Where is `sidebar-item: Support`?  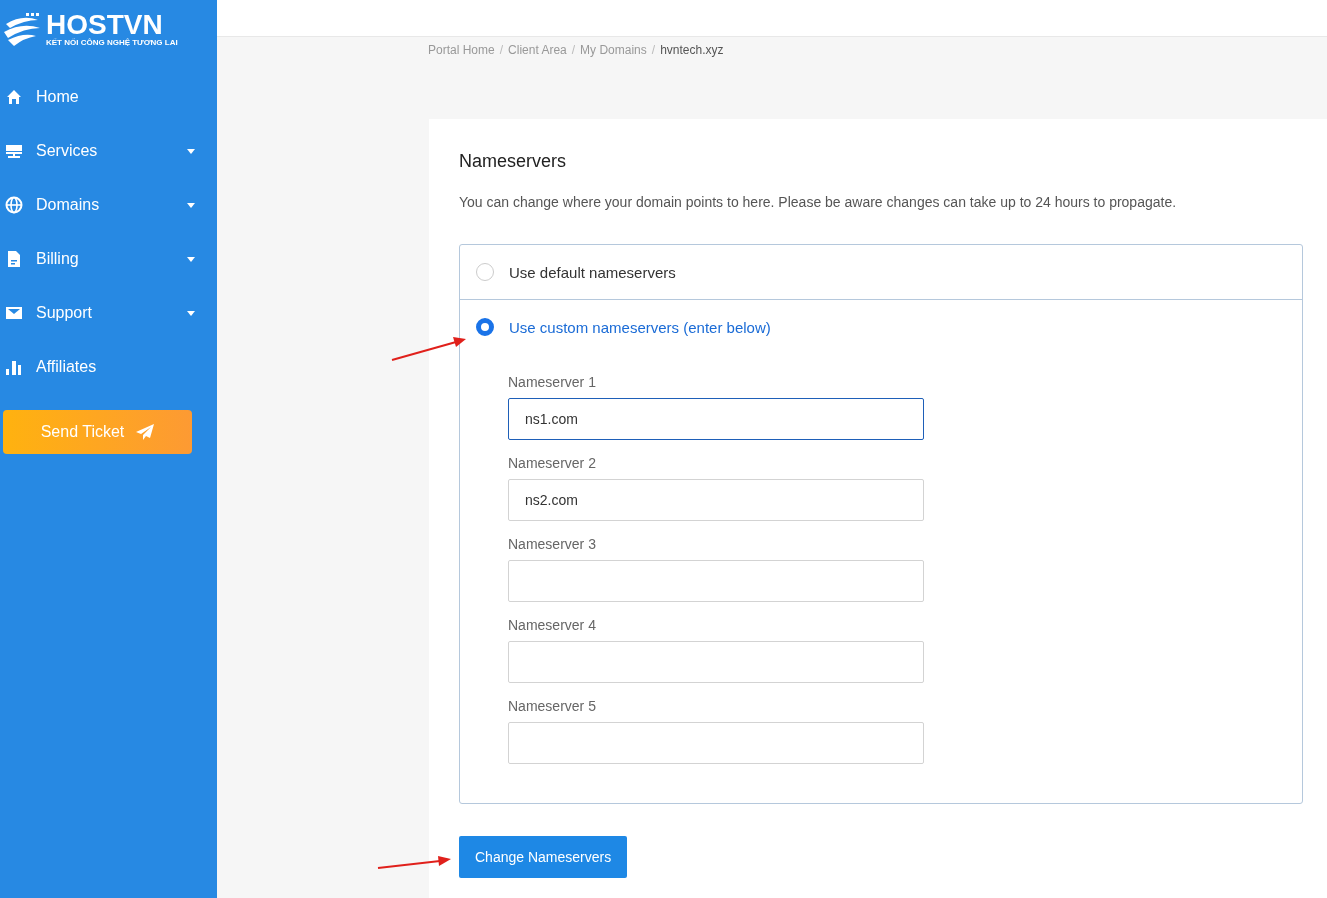
sidebar-item: Support is located at coordinates (108, 313).